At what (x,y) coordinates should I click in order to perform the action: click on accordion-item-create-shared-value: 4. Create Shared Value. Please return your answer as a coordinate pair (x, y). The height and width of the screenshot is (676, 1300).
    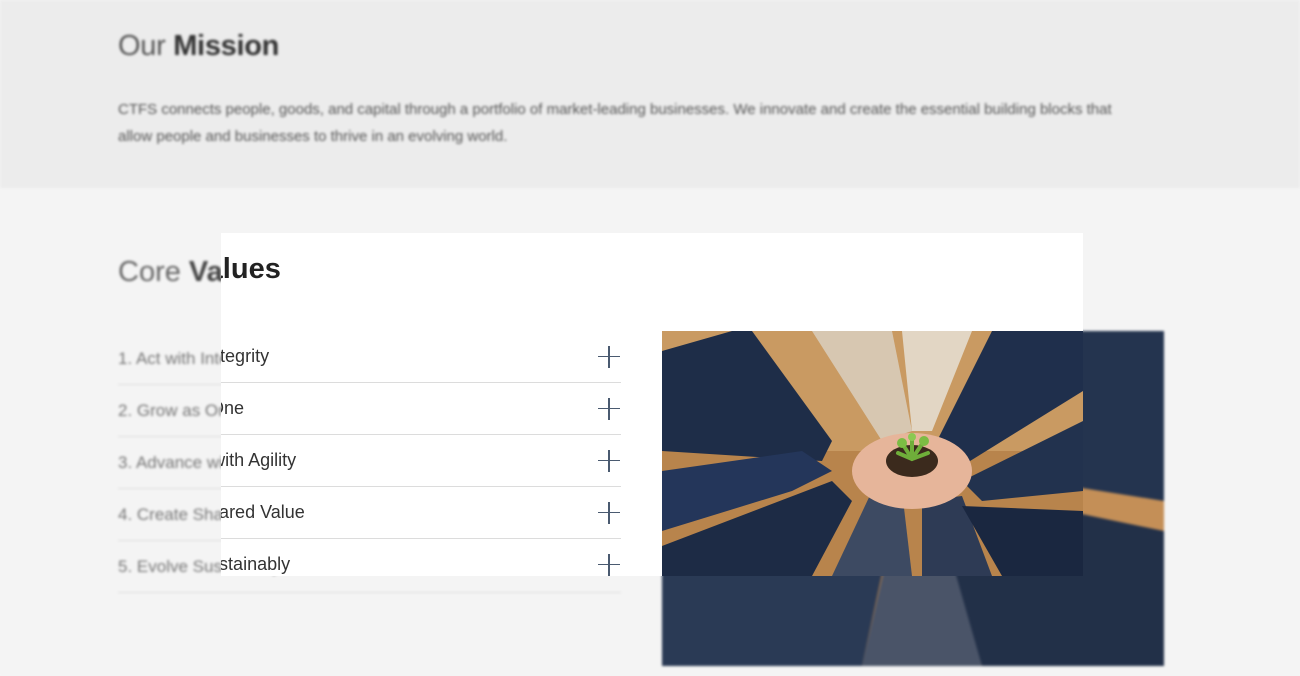
    Looking at the image, I should click on (421, 513).